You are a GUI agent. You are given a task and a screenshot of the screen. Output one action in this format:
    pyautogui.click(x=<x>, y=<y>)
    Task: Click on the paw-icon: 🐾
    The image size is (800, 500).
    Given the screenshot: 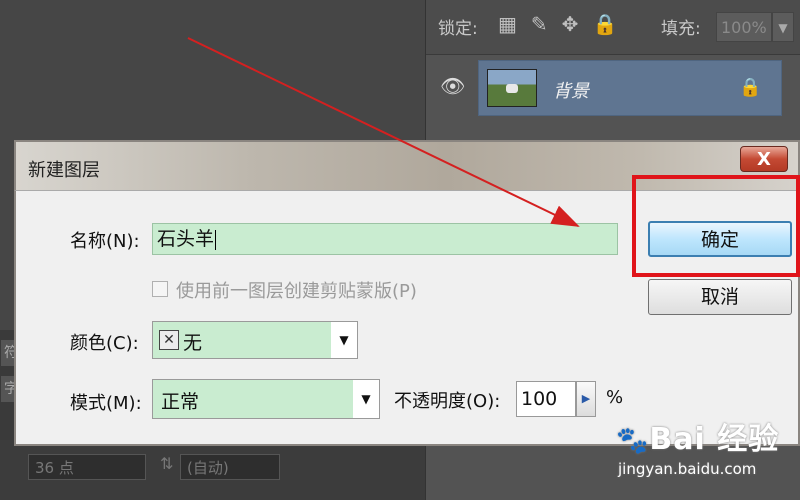 What is the action you would take?
    pyautogui.click(x=633, y=441)
    